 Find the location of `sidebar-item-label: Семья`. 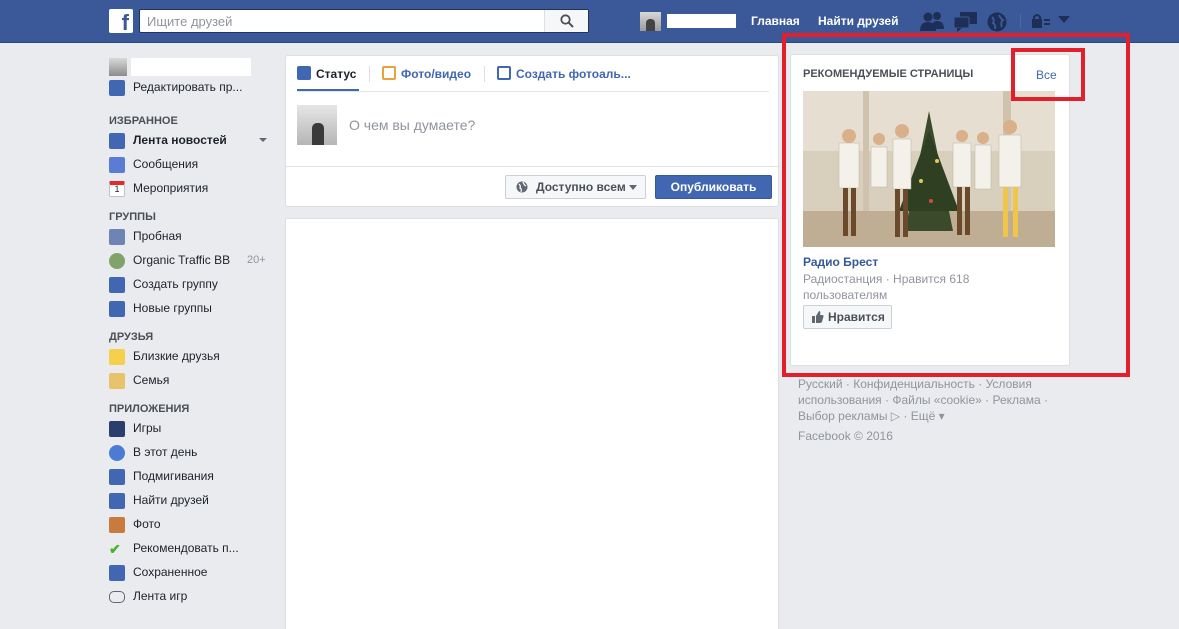

sidebar-item-label: Семья is located at coordinates (151, 380).